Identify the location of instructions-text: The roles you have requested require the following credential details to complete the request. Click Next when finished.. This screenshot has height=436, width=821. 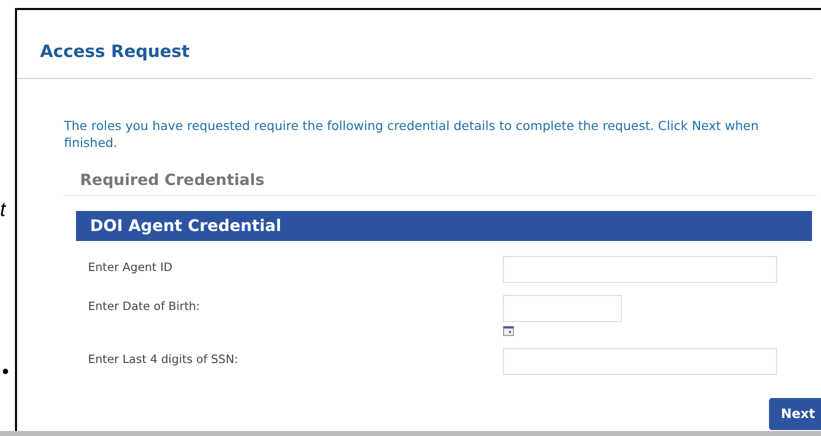
(412, 134).